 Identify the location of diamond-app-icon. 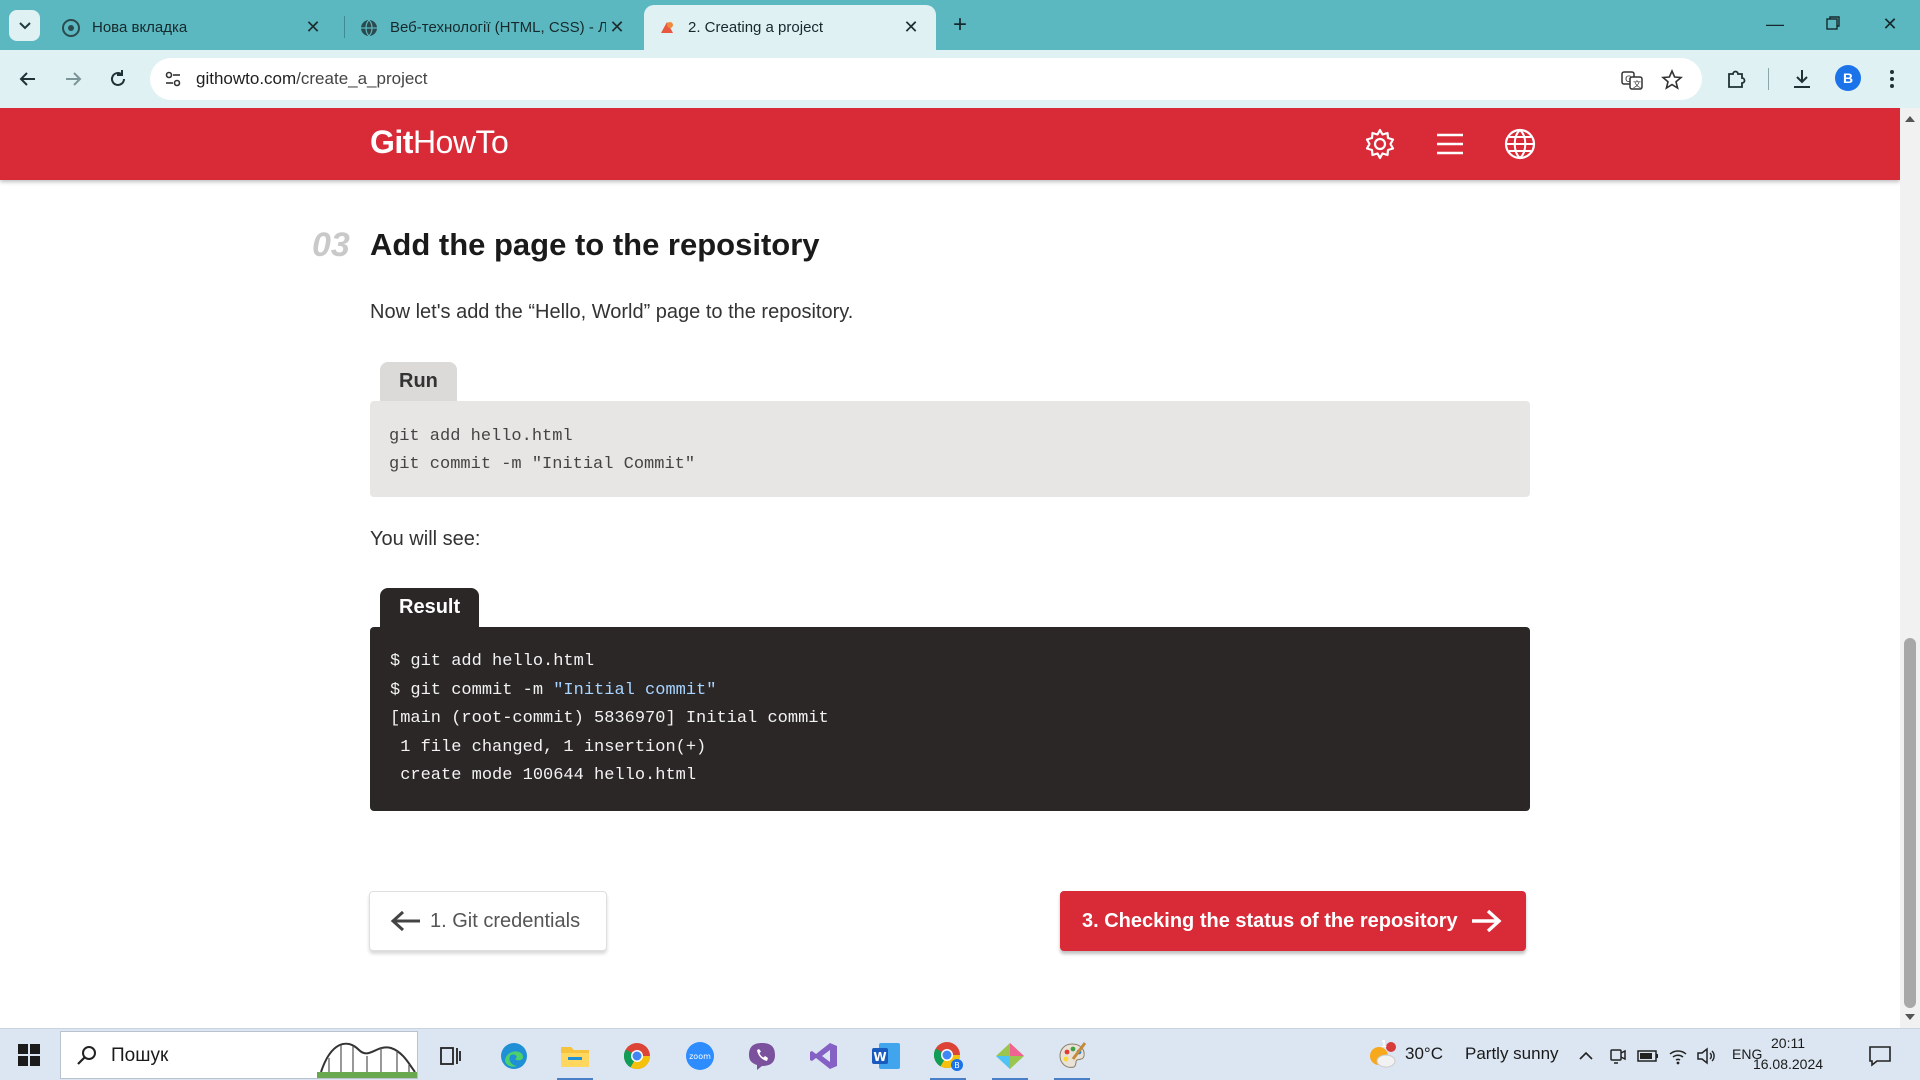
(1010, 1056).